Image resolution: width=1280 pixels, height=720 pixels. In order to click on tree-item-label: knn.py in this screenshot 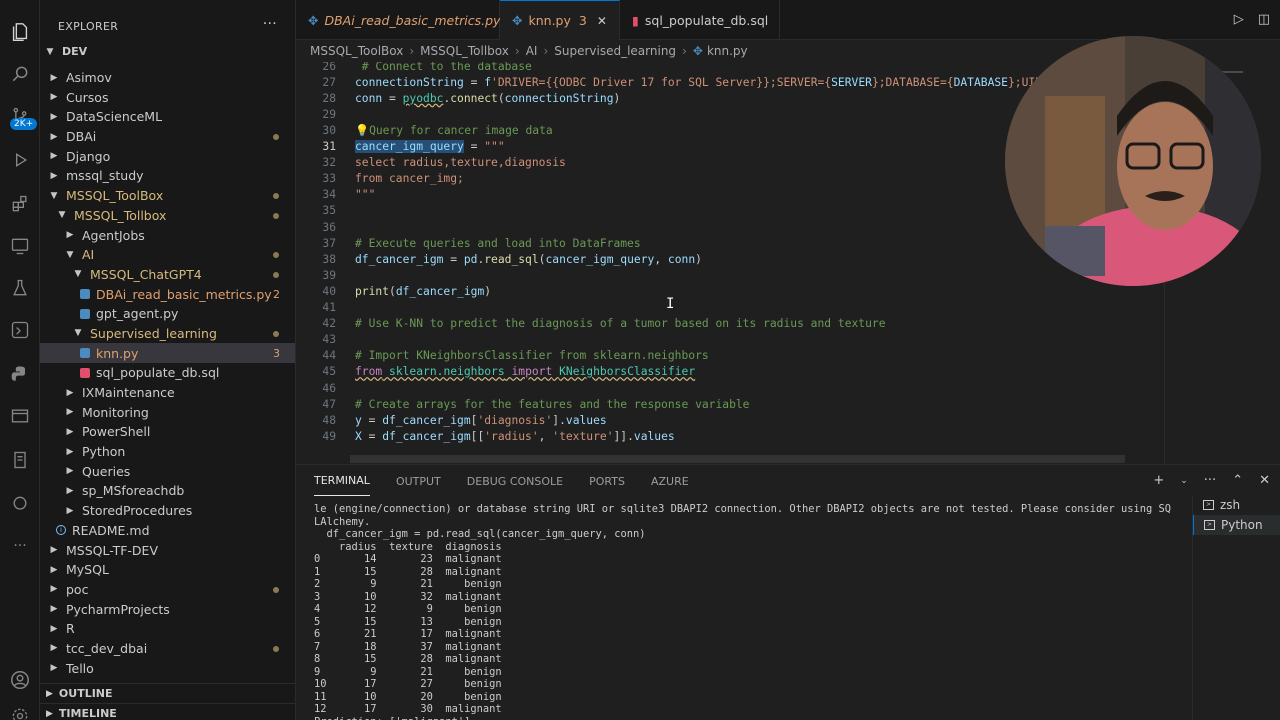, I will do `click(117, 353)`.